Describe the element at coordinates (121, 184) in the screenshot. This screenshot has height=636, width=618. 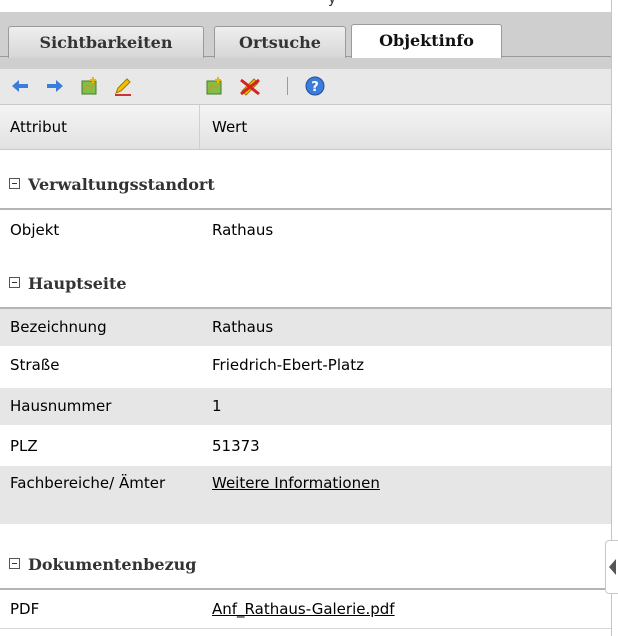
I see `group-title: Verwaltungsstandort` at that location.